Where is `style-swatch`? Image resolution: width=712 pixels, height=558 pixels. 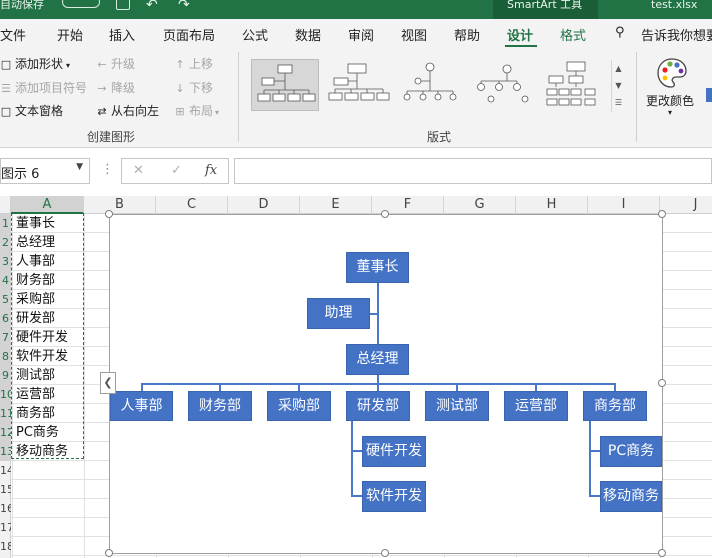
style-swatch is located at coordinates (709, 95).